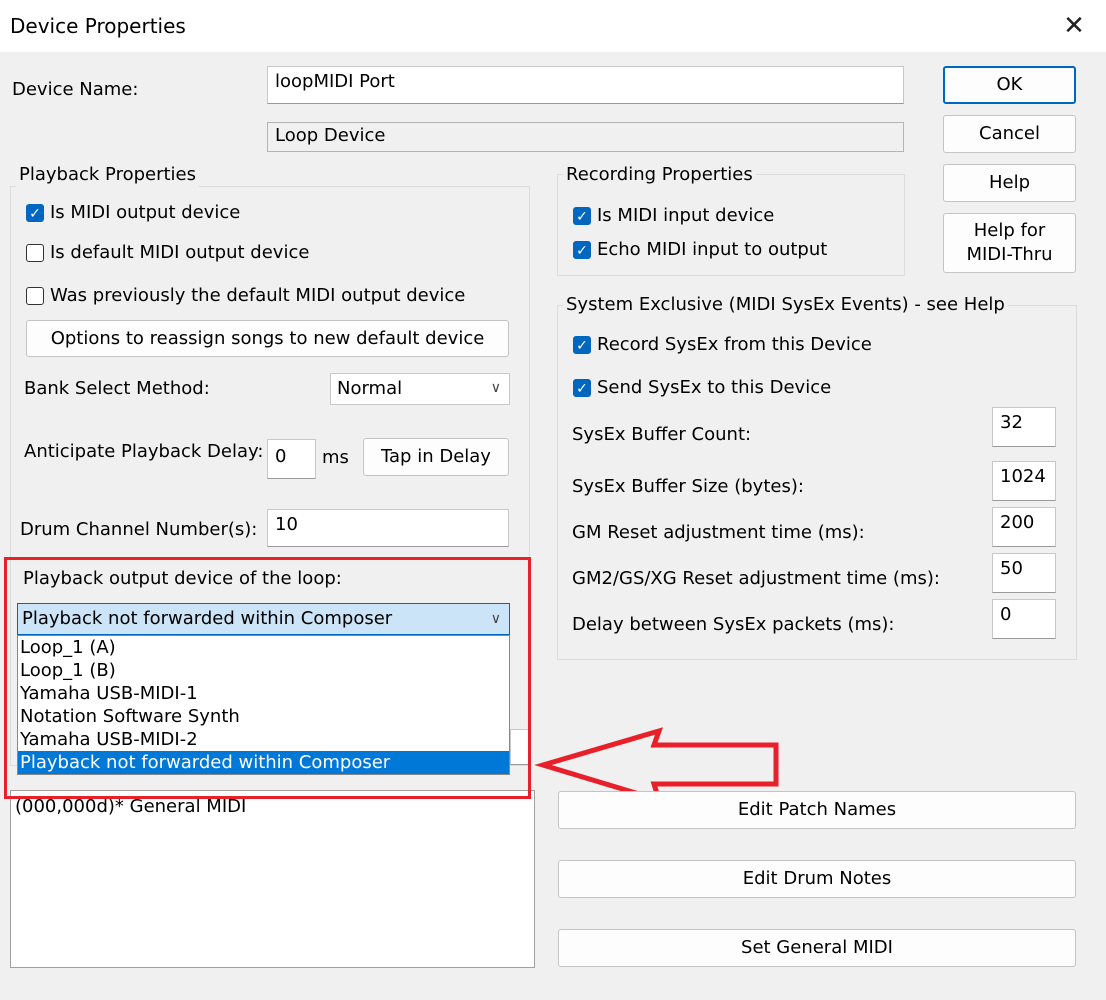 This screenshot has width=1106, height=1000. Describe the element at coordinates (495, 388) in the screenshot. I see `chevron-down-icon: ∨` at that location.